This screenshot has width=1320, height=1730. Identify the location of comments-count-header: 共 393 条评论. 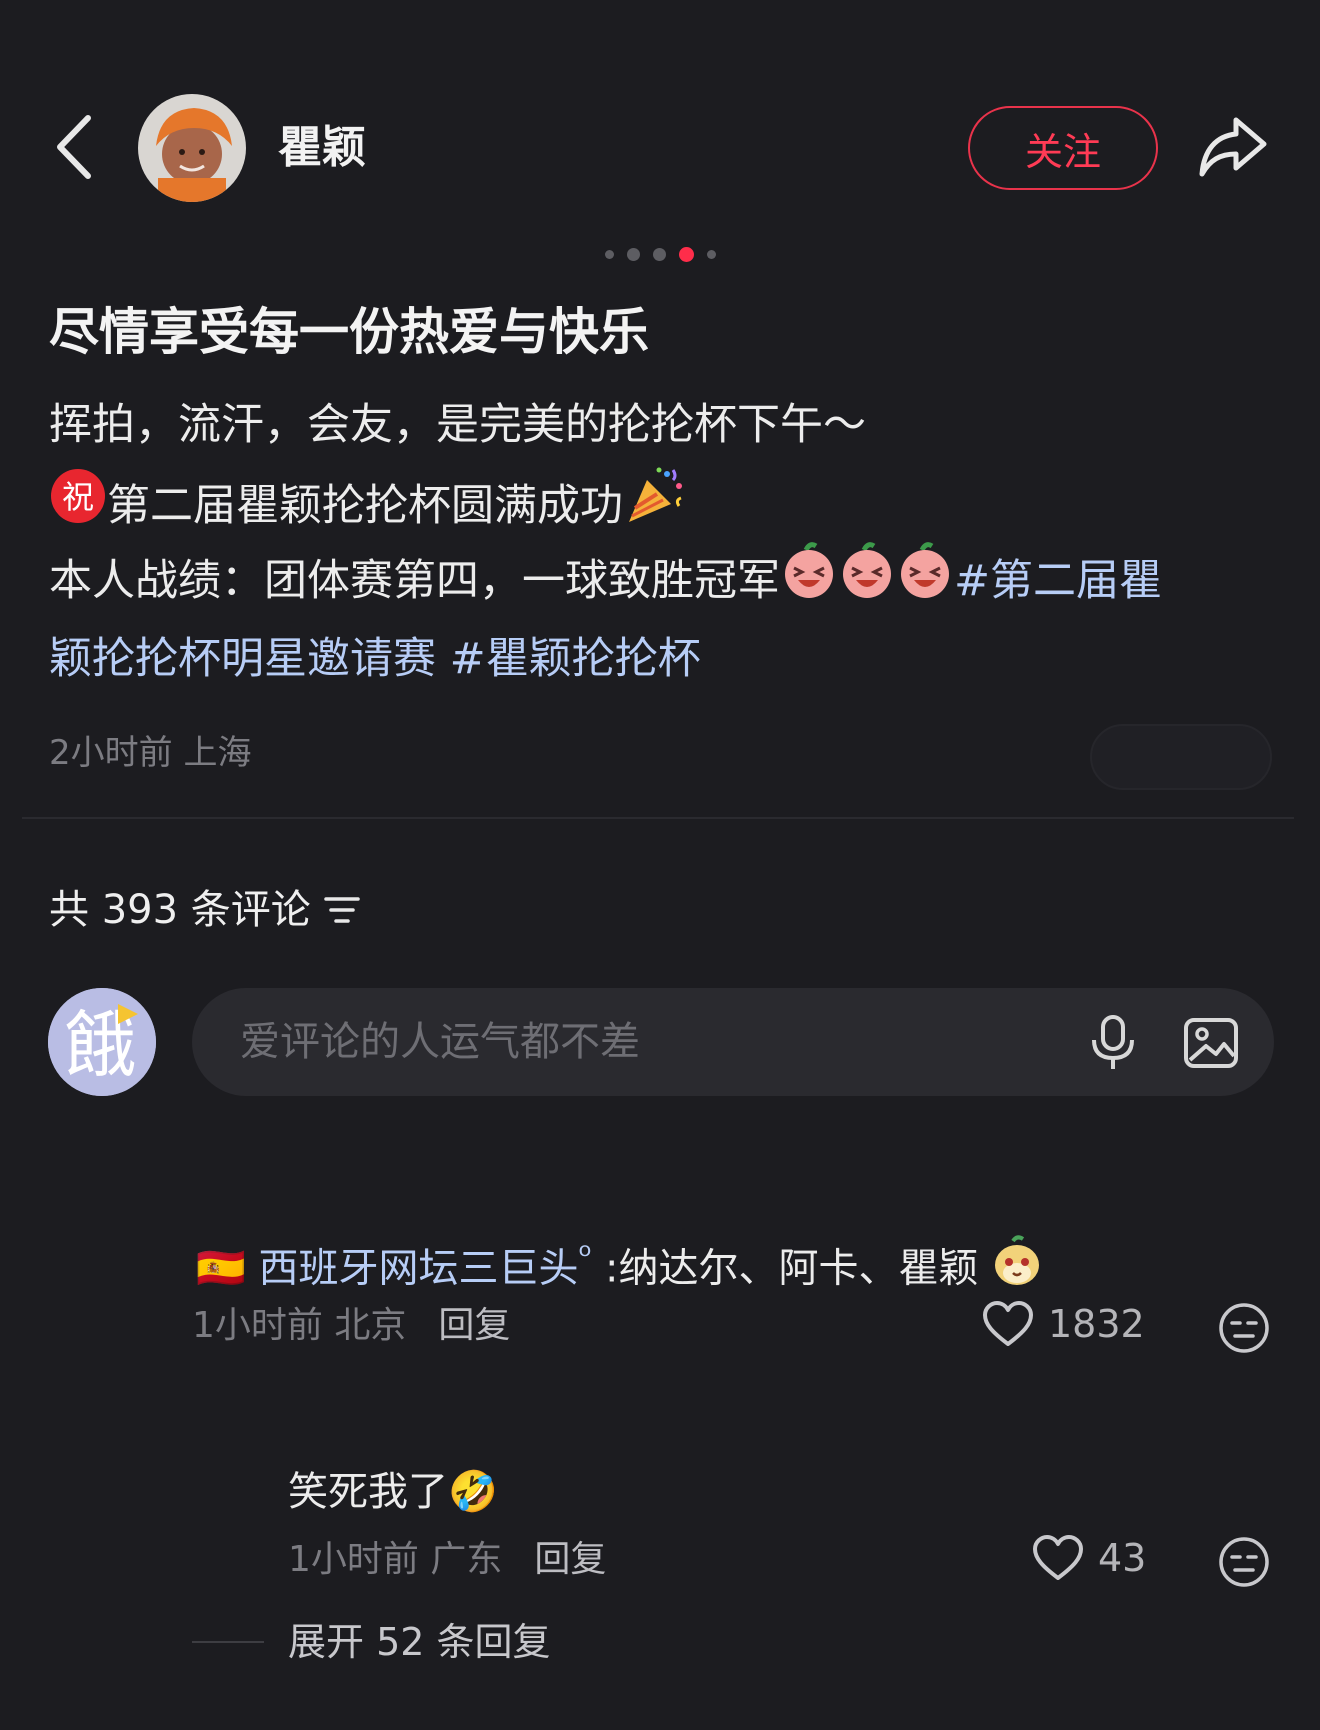
(205, 910).